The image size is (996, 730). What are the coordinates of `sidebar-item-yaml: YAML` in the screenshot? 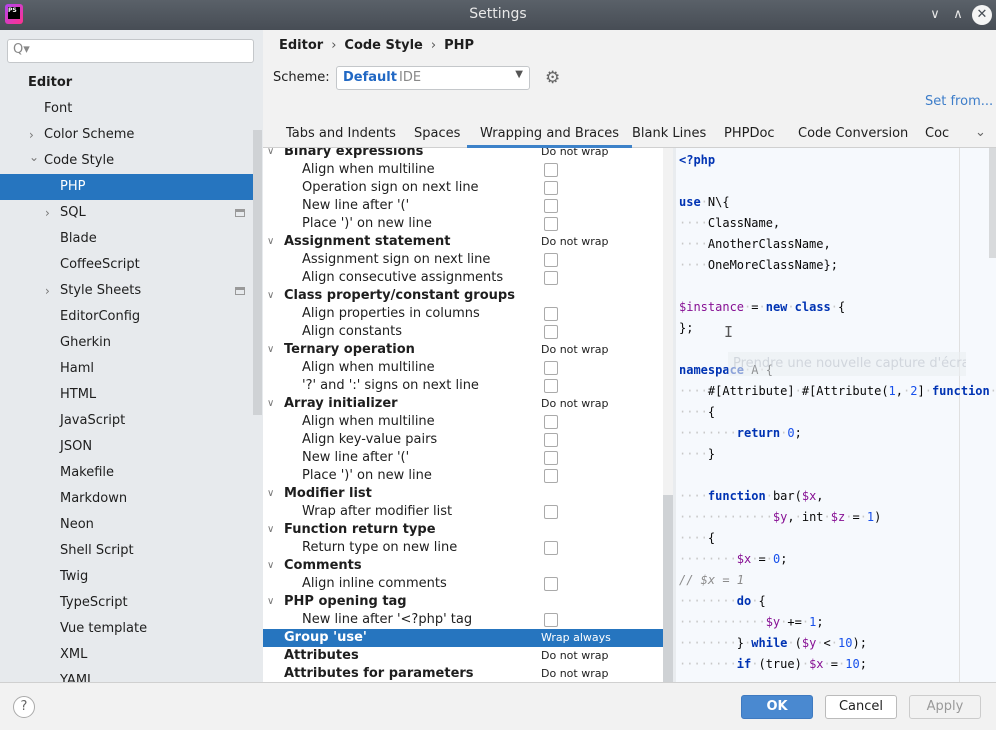 It's located at (126, 675).